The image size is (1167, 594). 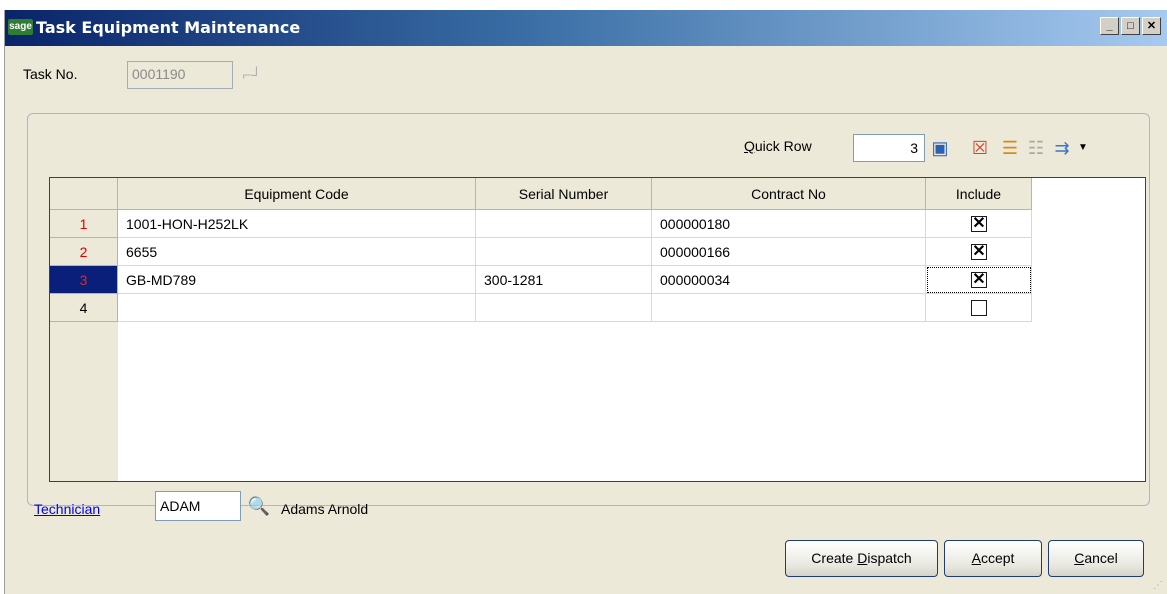 I want to click on delete-row-icon: ☒, so click(x=980, y=148).